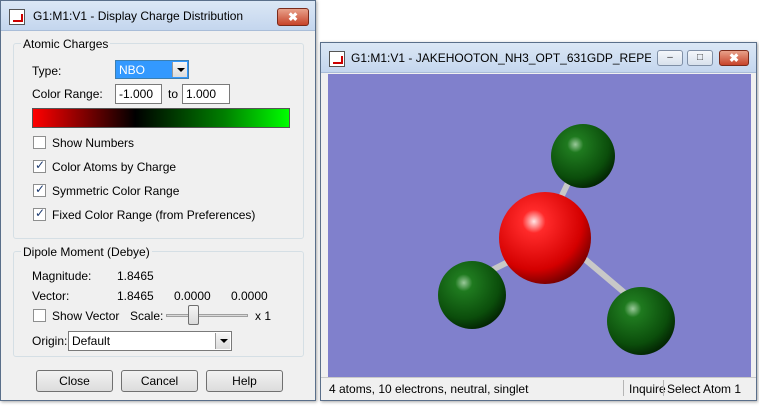 The width and height of the screenshot is (759, 406). Describe the element at coordinates (86, 252) in the screenshot. I see `dipole-moment-legend: Dipole Moment (Debye)` at that location.